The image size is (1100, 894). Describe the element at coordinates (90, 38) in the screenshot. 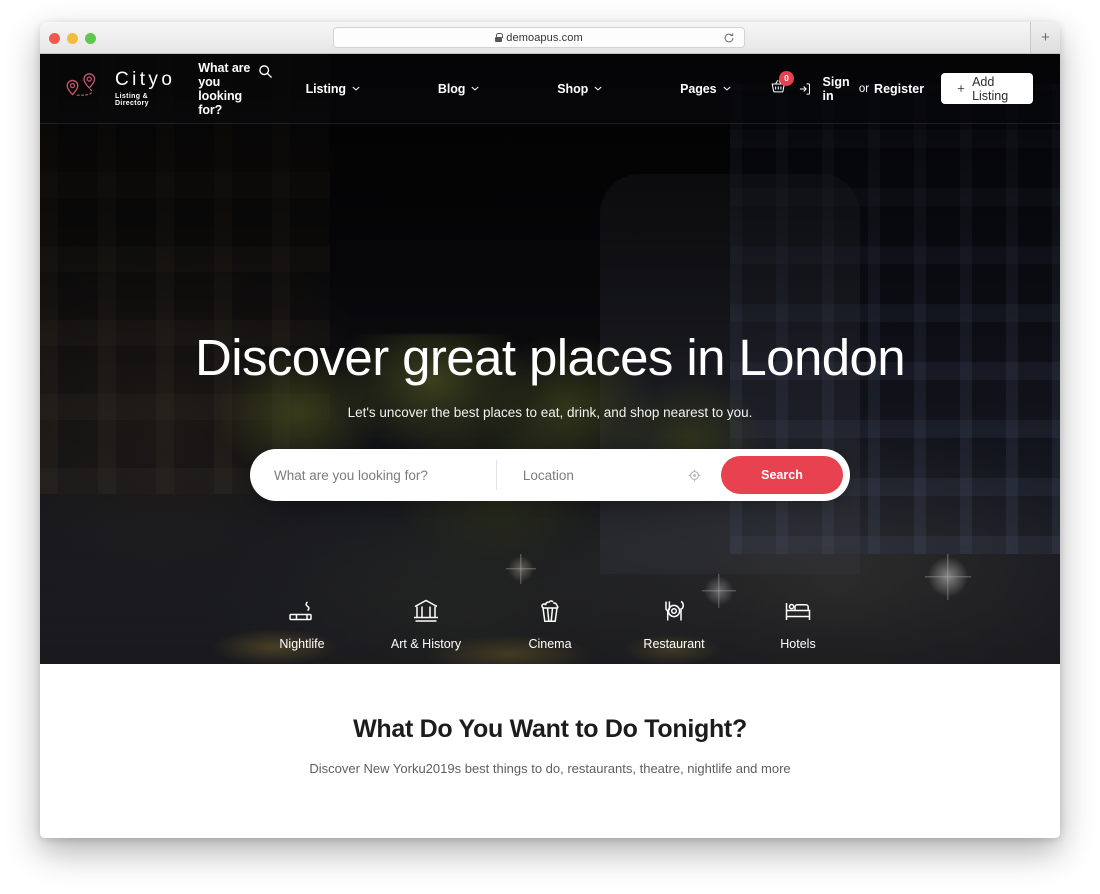

I see `zoom-window-button` at that location.